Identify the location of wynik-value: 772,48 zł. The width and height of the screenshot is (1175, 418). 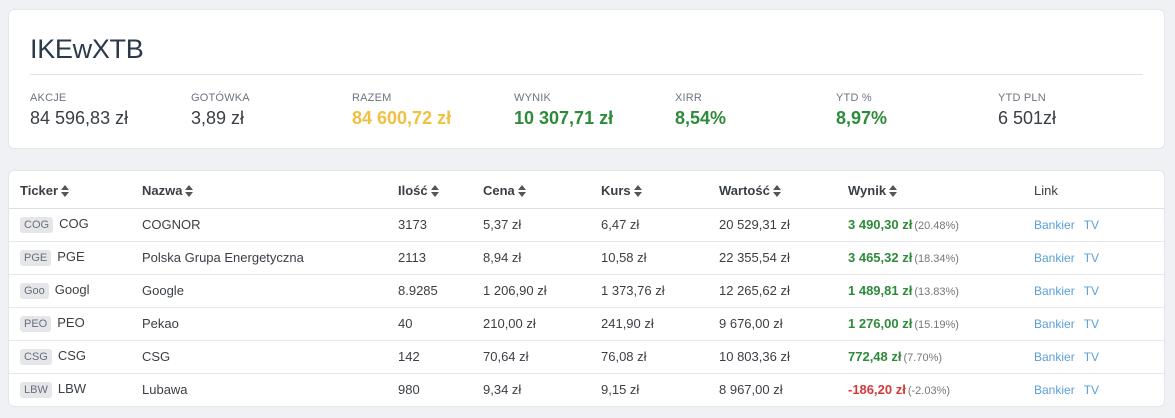
(875, 356).